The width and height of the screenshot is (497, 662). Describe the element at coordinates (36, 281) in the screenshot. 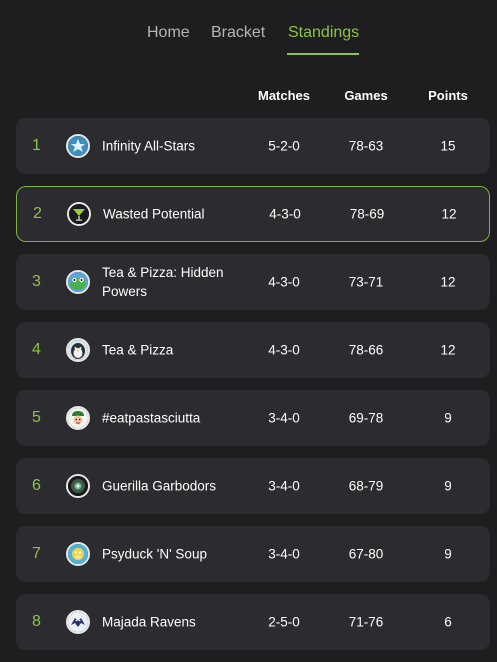

I see `rank-number: 3` at that location.